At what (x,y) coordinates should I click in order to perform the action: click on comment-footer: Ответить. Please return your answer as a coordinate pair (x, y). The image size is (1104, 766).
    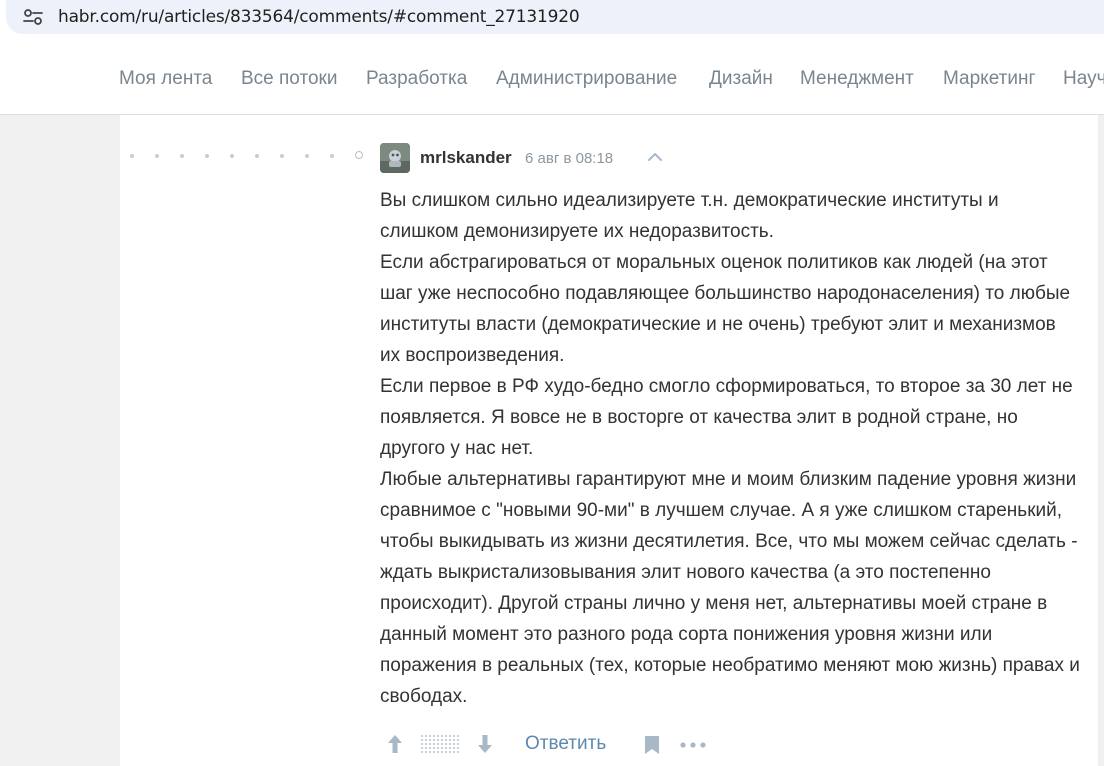
    Looking at the image, I should click on (680, 745).